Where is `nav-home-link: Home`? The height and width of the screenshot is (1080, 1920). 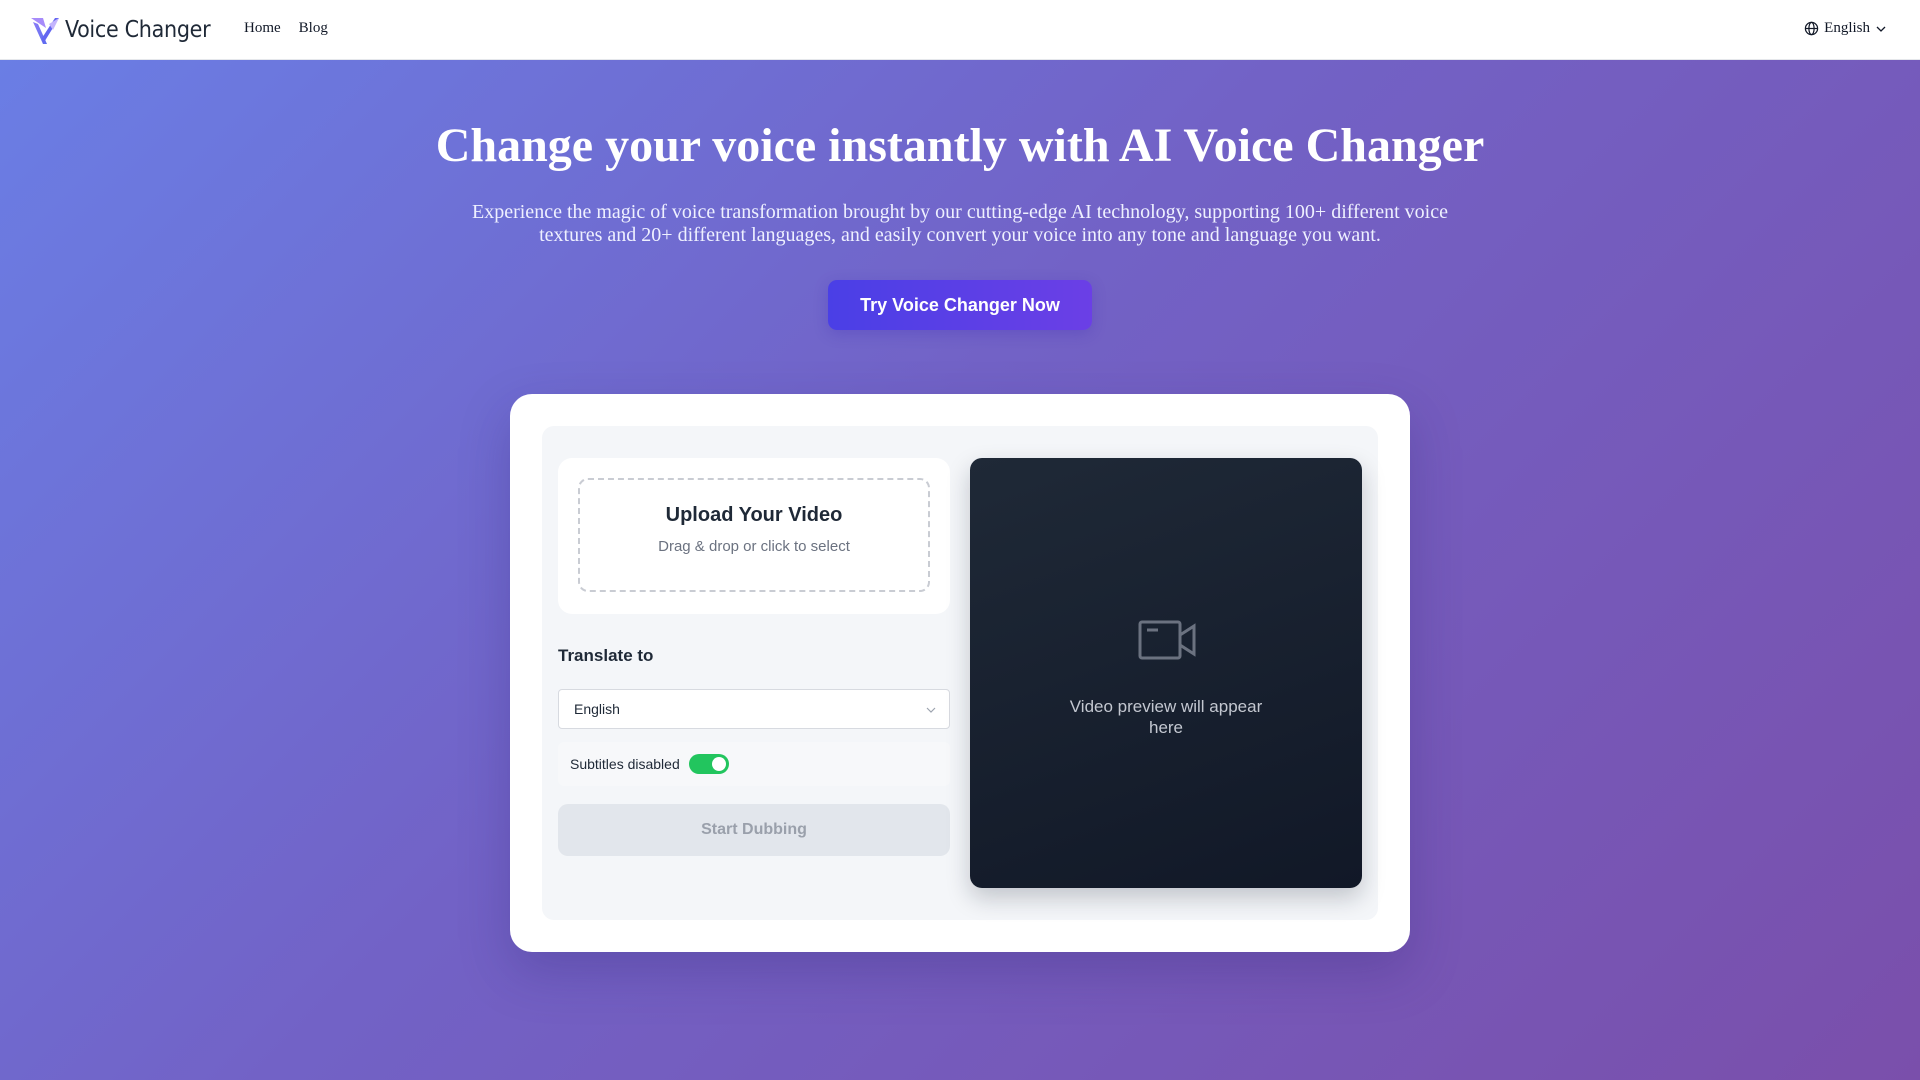 nav-home-link: Home is located at coordinates (262, 28).